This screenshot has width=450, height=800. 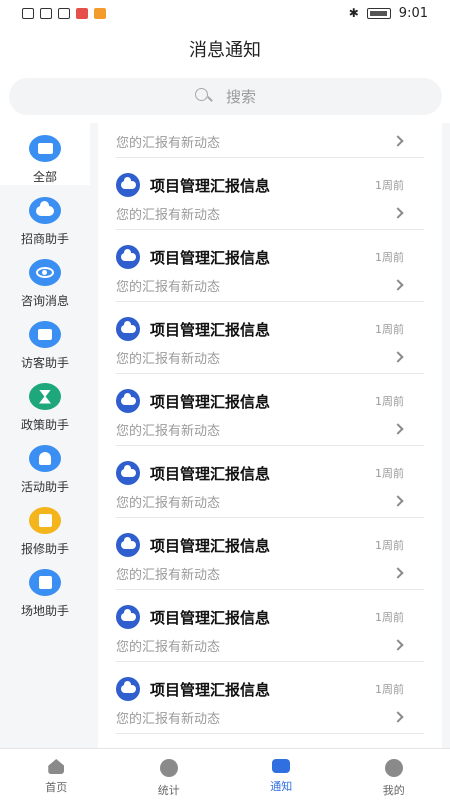 I want to click on sidebar-item-visitor: 访客助手, so click(x=45, y=340).